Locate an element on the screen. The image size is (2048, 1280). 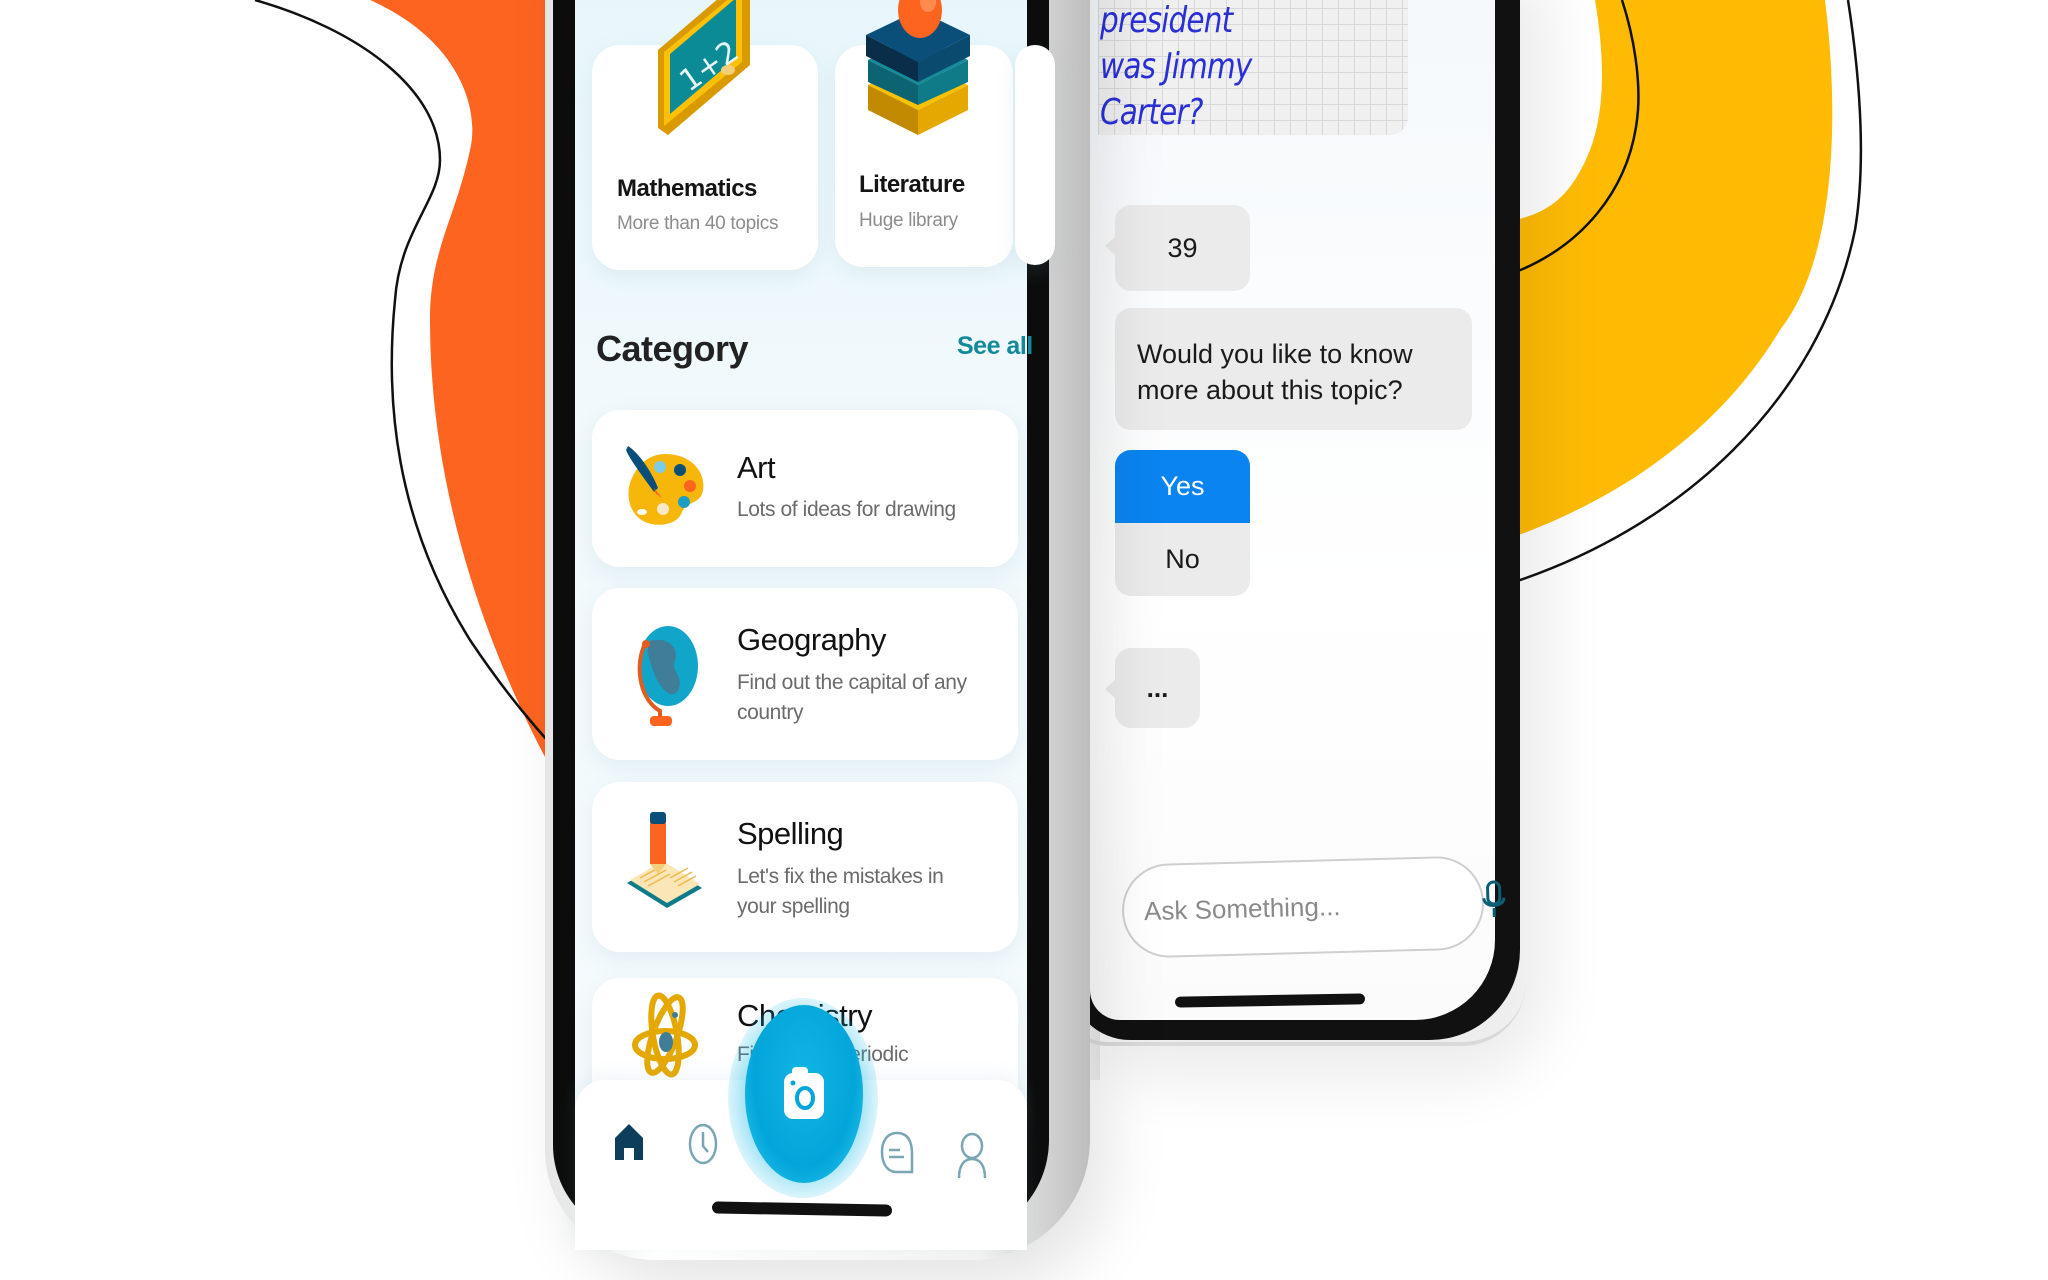
books-stack-icon is located at coordinates (918, 67).